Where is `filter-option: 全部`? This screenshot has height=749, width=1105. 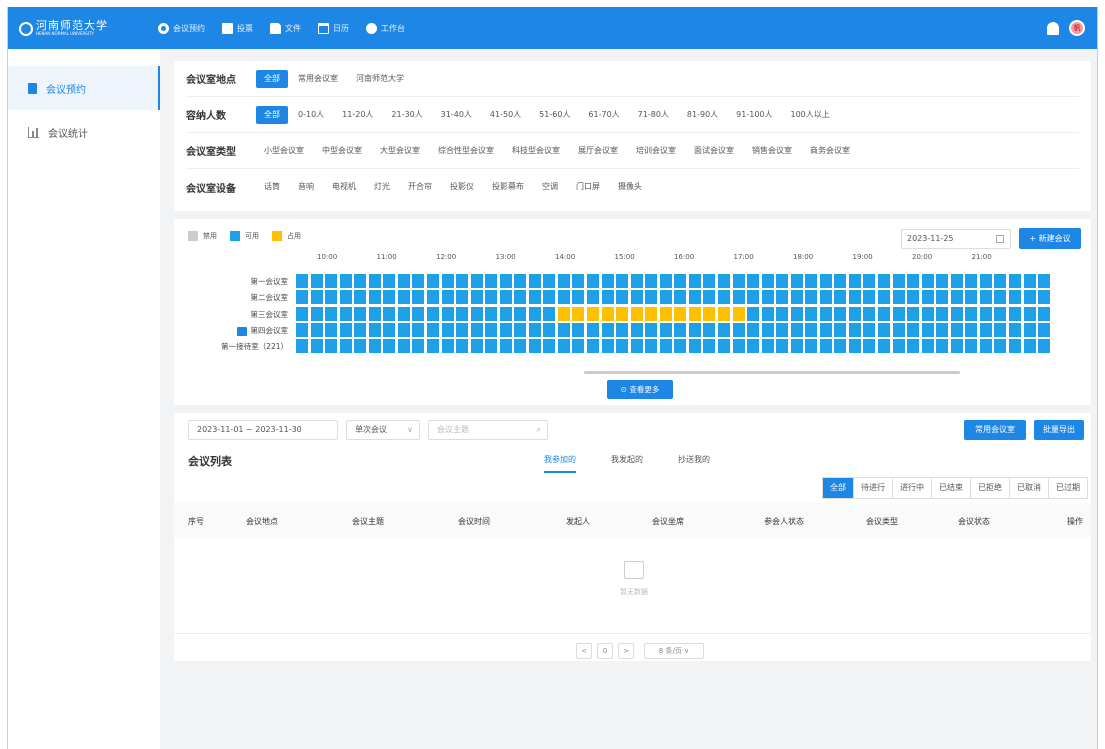 filter-option: 全部 is located at coordinates (272, 78).